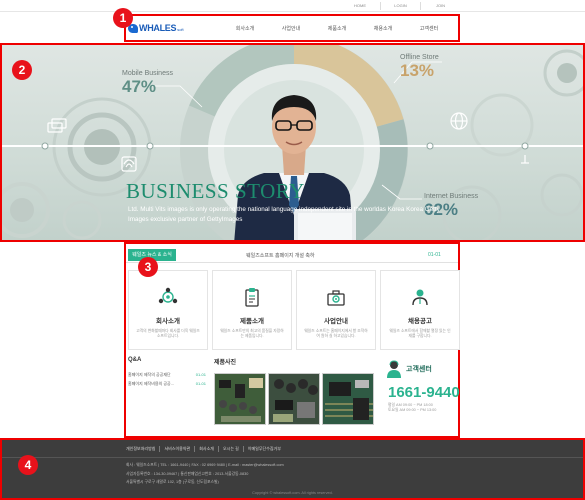  I want to click on annotation-badge-3: 3, so click(148, 267).